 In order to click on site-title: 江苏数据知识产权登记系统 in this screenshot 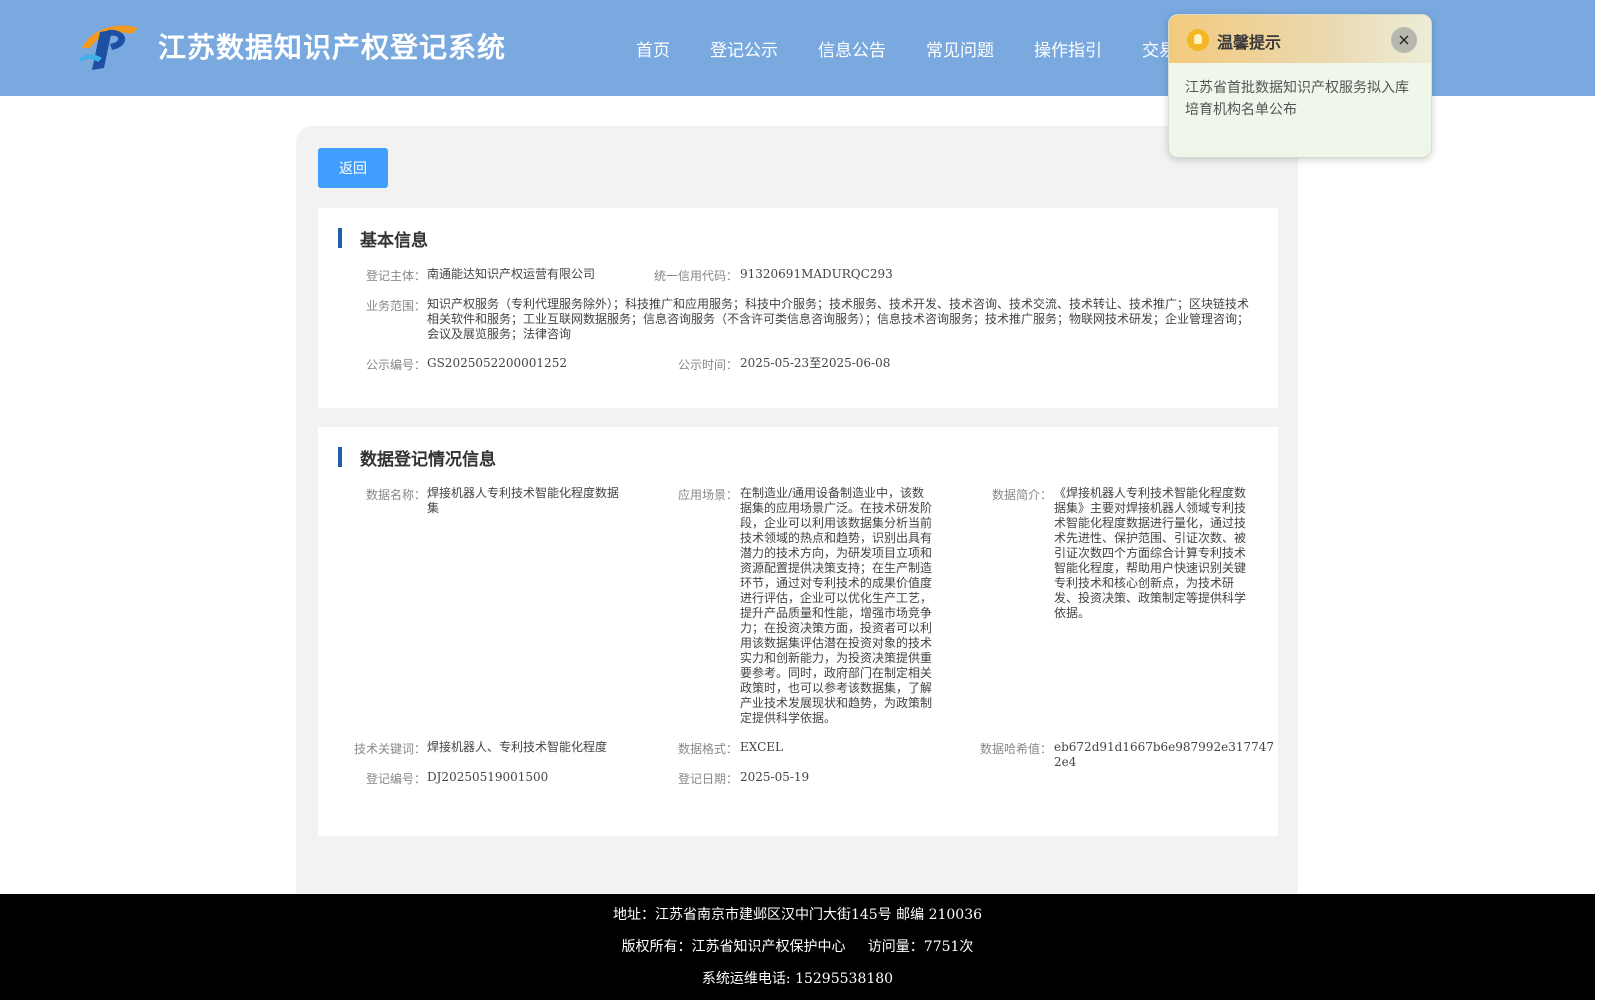, I will do `click(332, 47)`.